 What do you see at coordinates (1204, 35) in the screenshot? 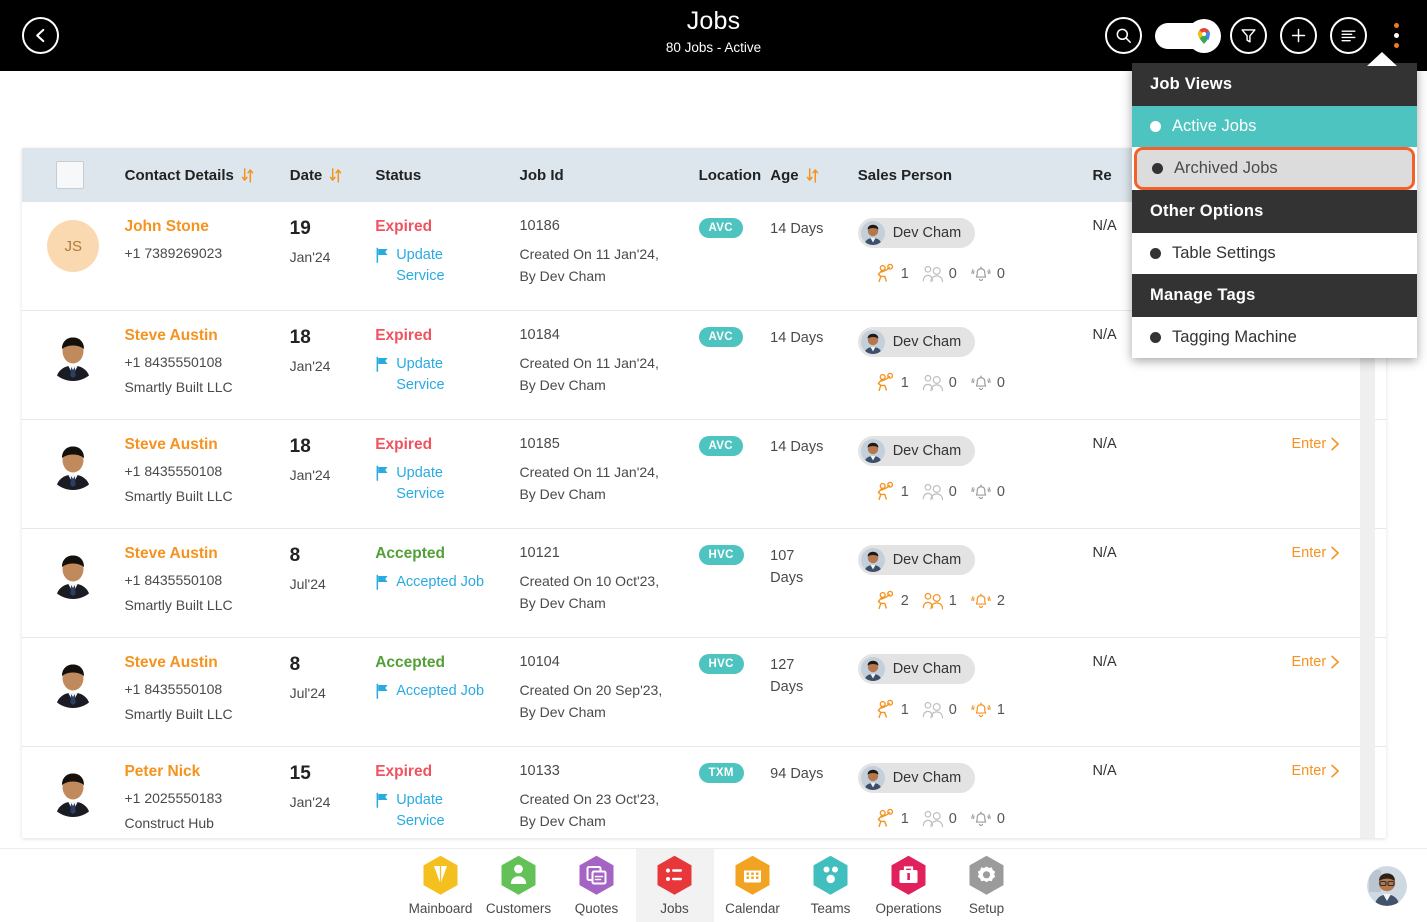
I see `map-pin-icon` at bounding box center [1204, 35].